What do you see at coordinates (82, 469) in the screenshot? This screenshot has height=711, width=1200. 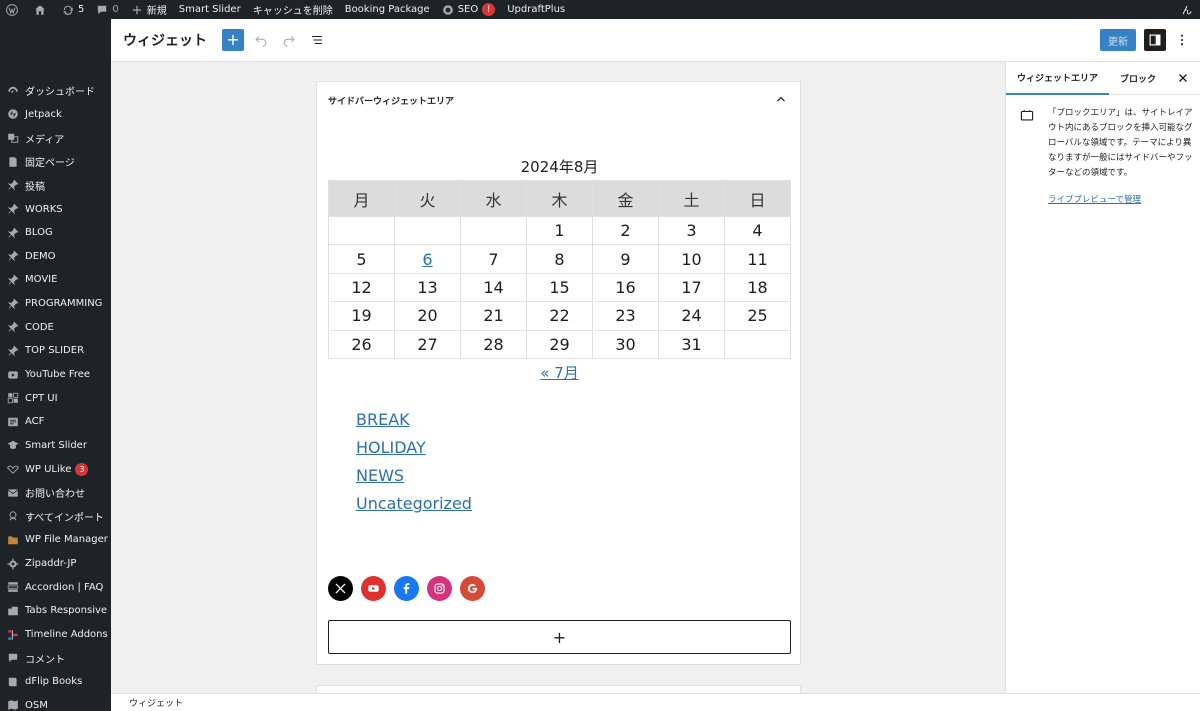 I see `count-badge: 3` at bounding box center [82, 469].